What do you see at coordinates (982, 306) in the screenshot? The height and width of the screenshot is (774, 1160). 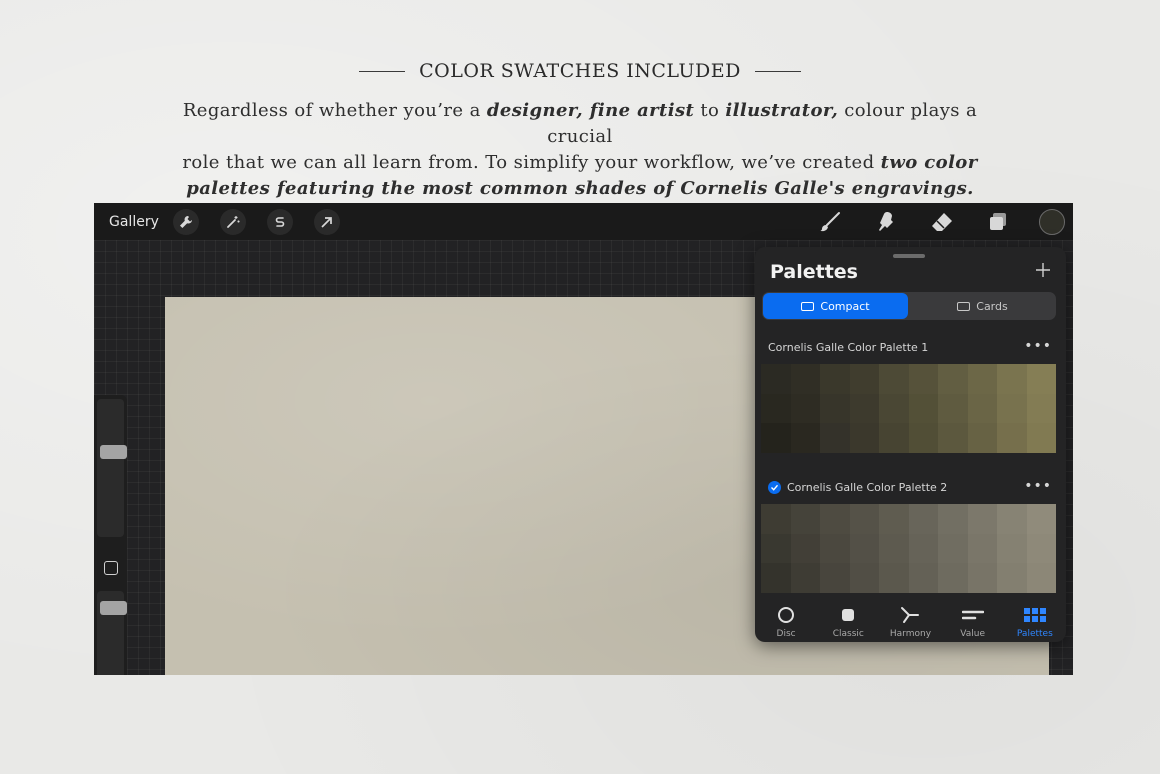 I see `cards-tab: Cards` at bounding box center [982, 306].